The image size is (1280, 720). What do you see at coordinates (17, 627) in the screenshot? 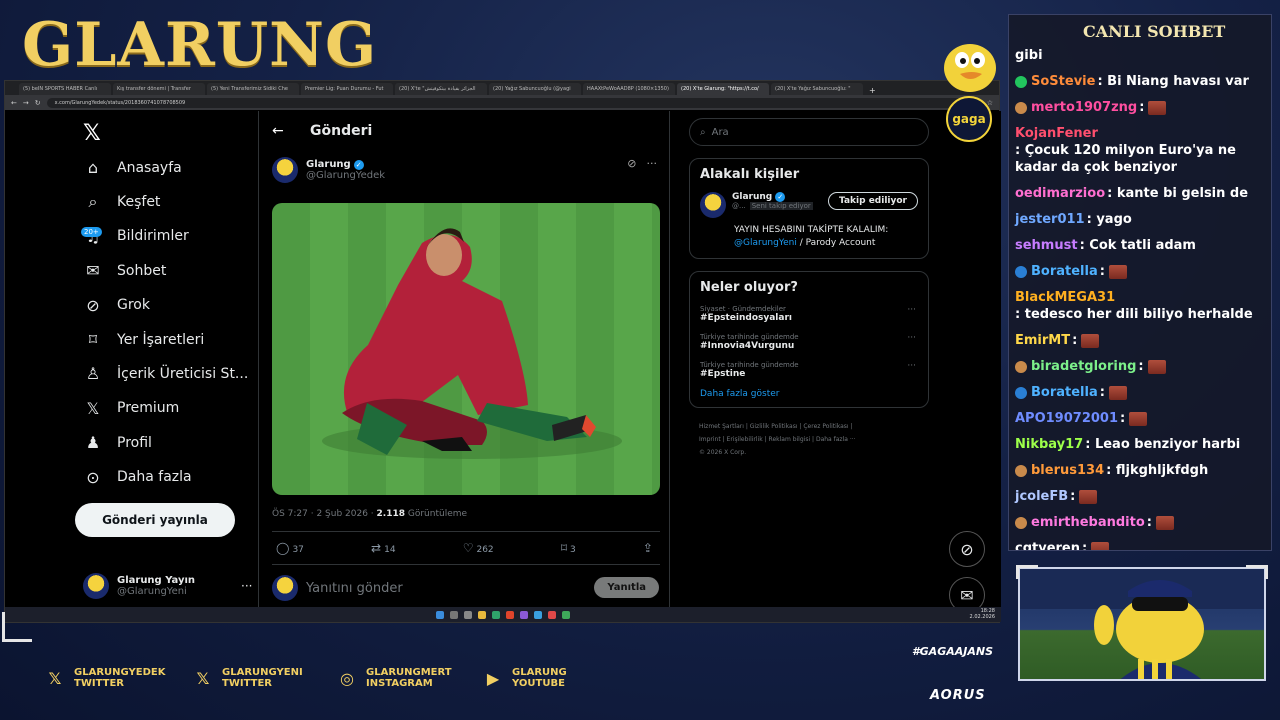
I see `frame-corner` at bounding box center [17, 627].